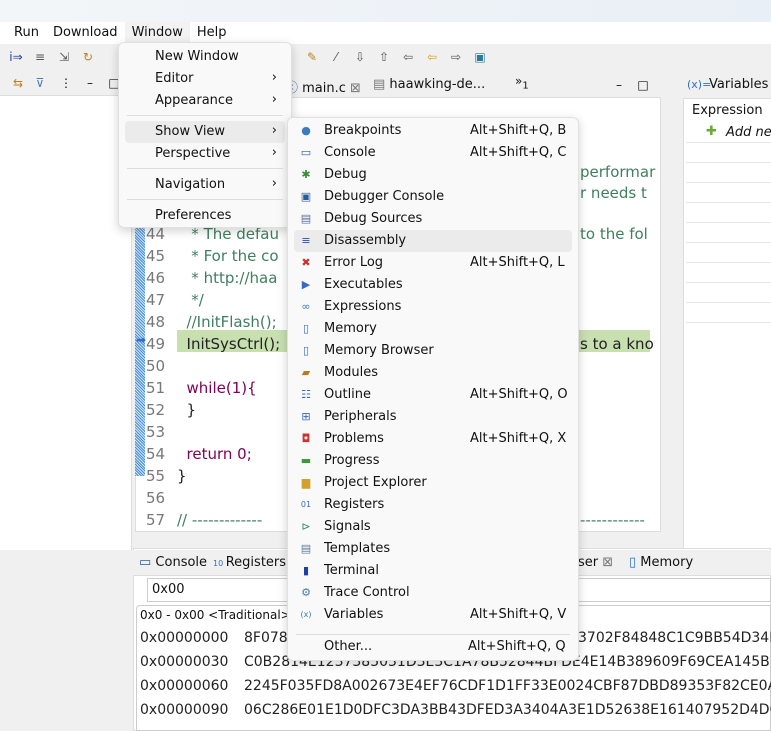 Image resolution: width=771 pixels, height=731 pixels. What do you see at coordinates (249, 562) in the screenshot?
I see `tab-registers: 10 Registers` at bounding box center [249, 562].